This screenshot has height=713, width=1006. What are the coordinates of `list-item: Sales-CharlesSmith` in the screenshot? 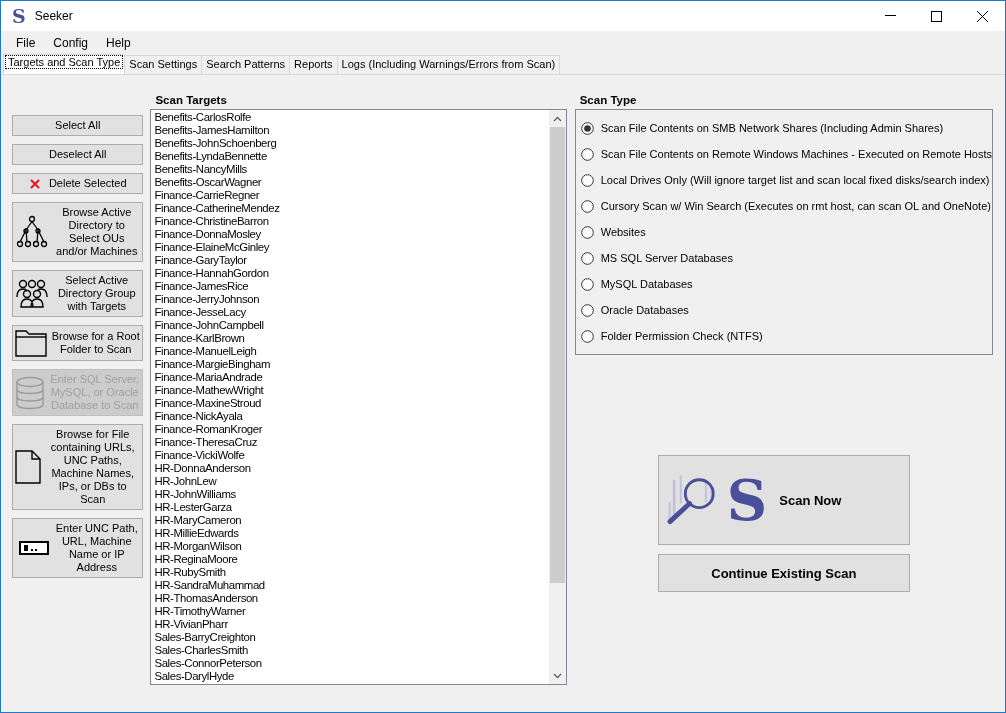 It's located at (350, 650).